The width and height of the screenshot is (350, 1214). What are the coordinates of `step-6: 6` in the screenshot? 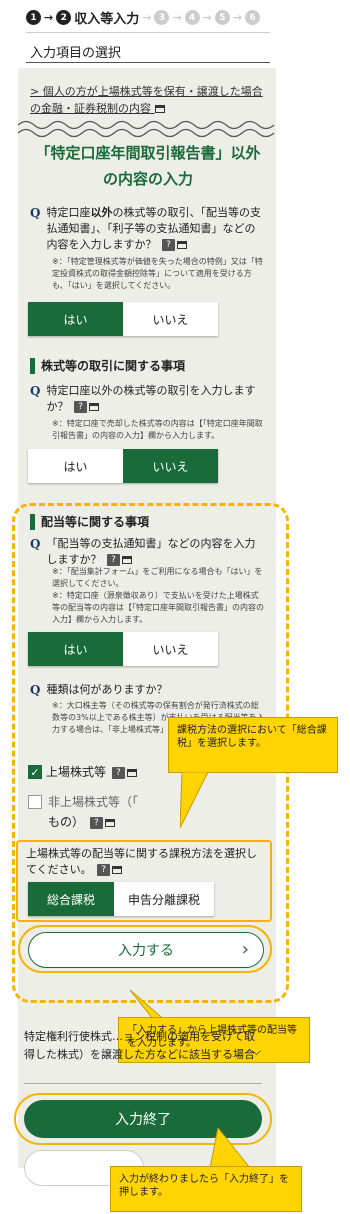 It's located at (253, 17).